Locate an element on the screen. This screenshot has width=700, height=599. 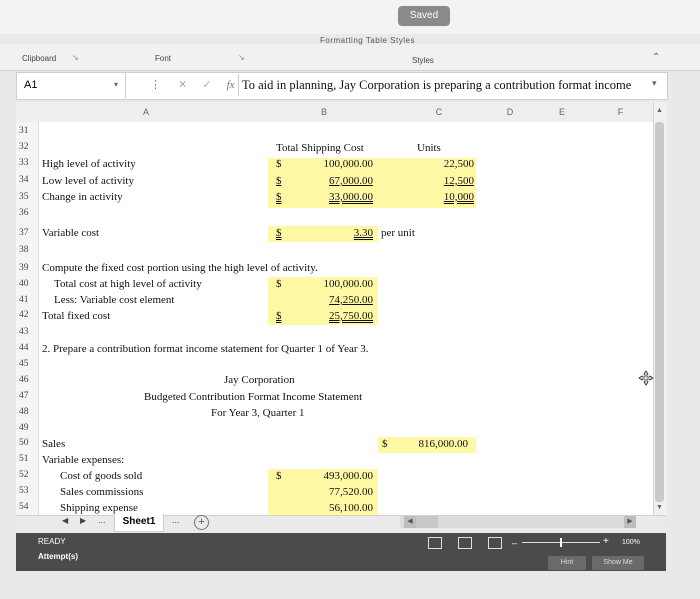
cell-less-var-label: Less: Variable cost element is located at coordinates (114, 300).